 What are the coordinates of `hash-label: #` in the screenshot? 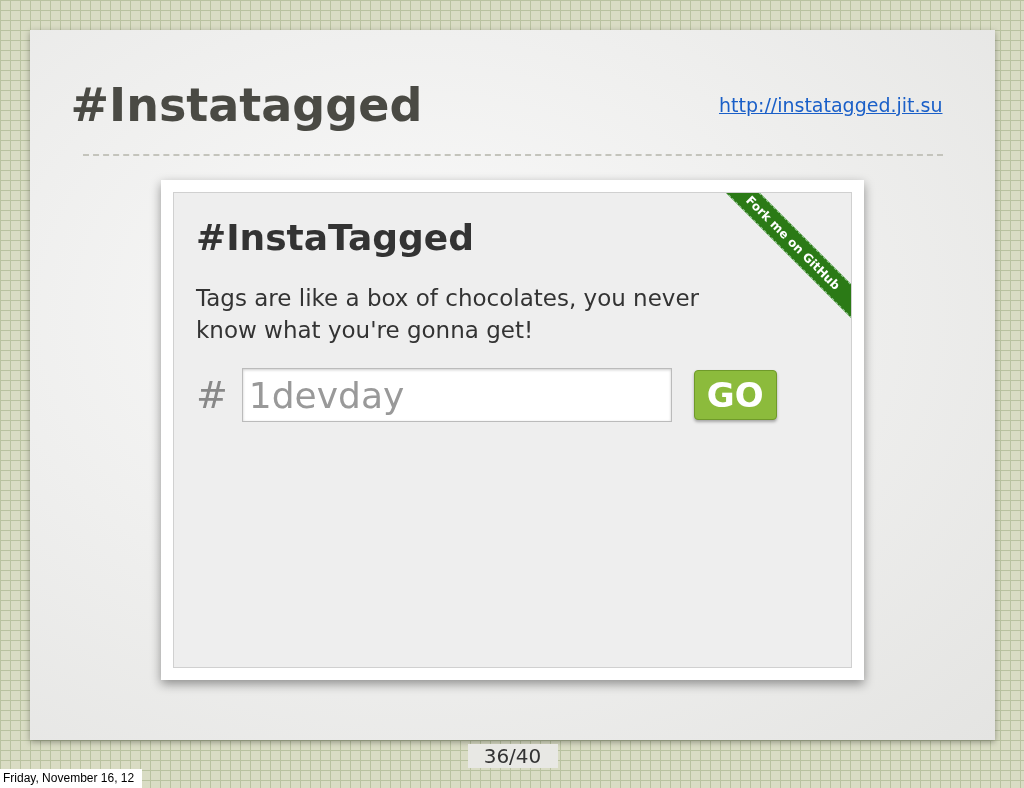 It's located at (212, 395).